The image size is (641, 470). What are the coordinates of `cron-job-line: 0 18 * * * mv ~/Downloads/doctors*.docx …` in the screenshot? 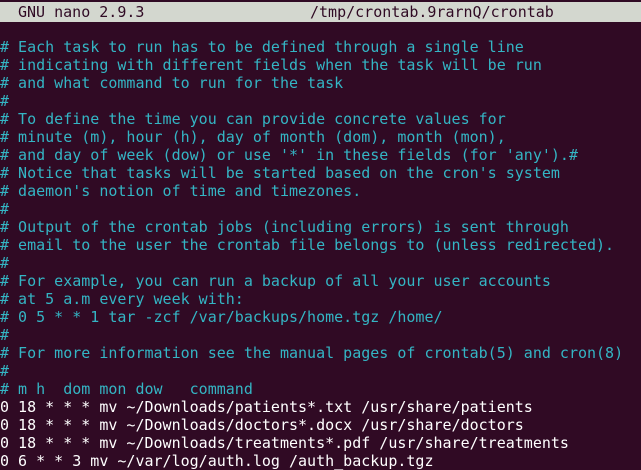 It's located at (262, 425).